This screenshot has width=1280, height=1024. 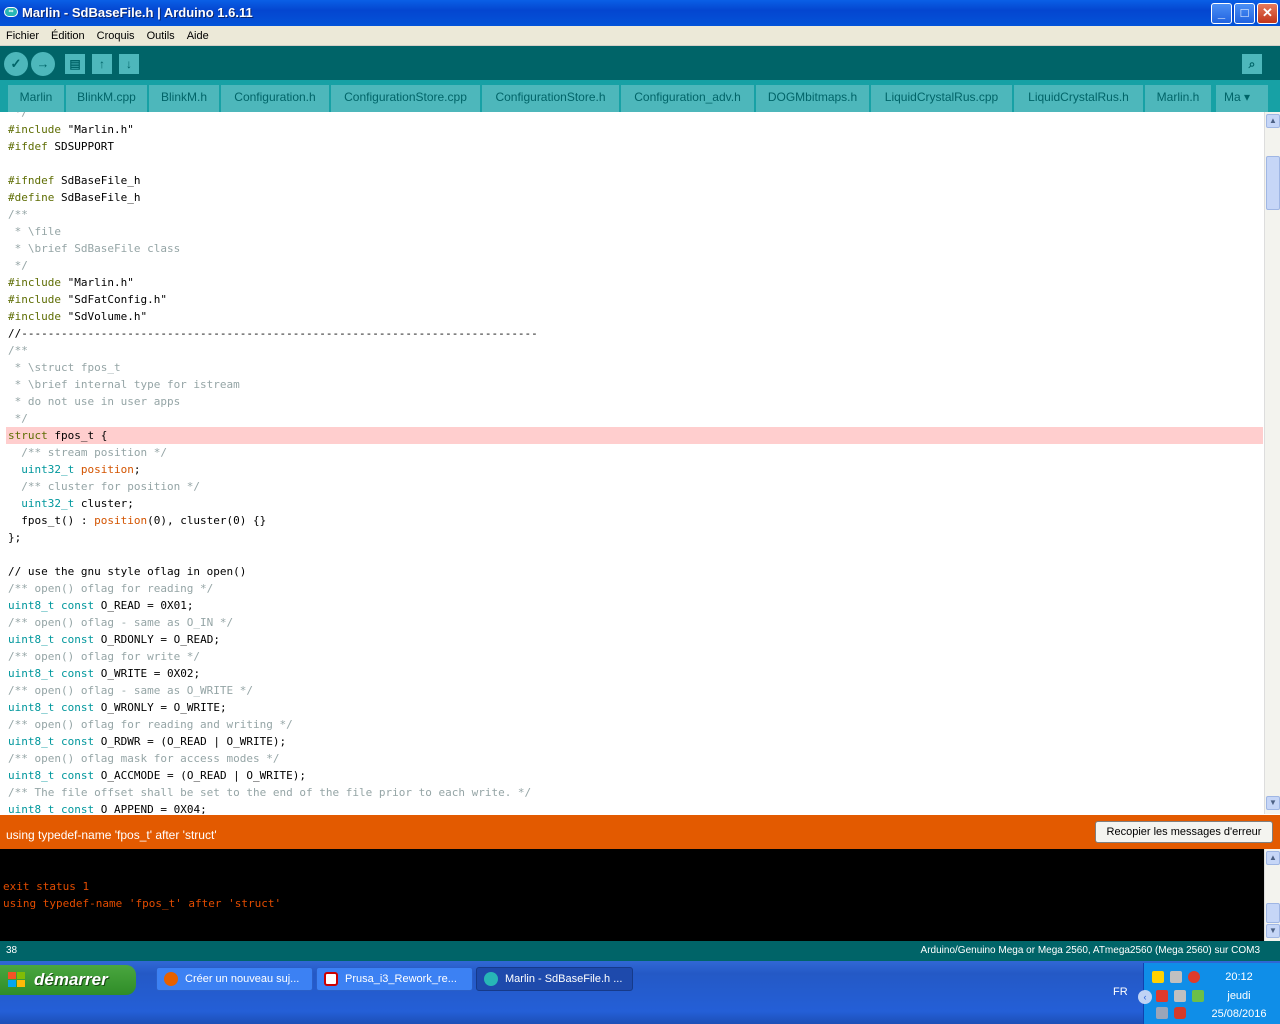 I want to click on security-shield-icon, so click(x=1158, y=977).